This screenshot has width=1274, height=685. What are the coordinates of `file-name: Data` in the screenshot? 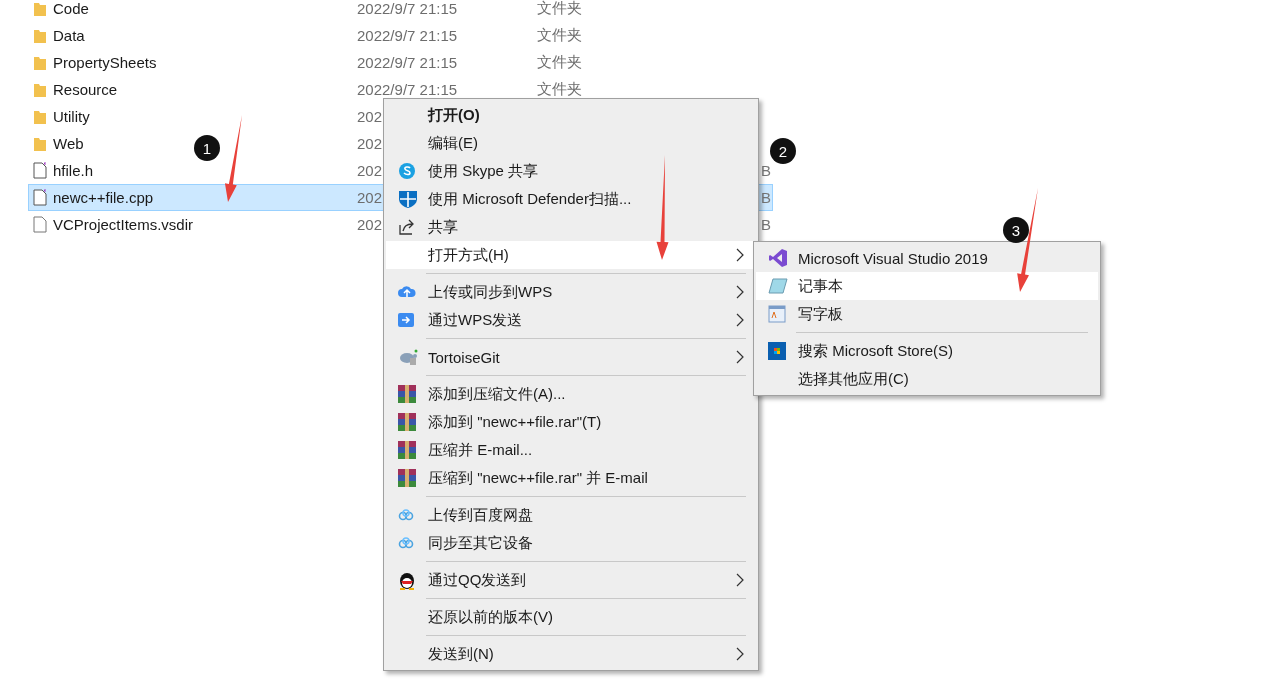 It's located at (69, 35).